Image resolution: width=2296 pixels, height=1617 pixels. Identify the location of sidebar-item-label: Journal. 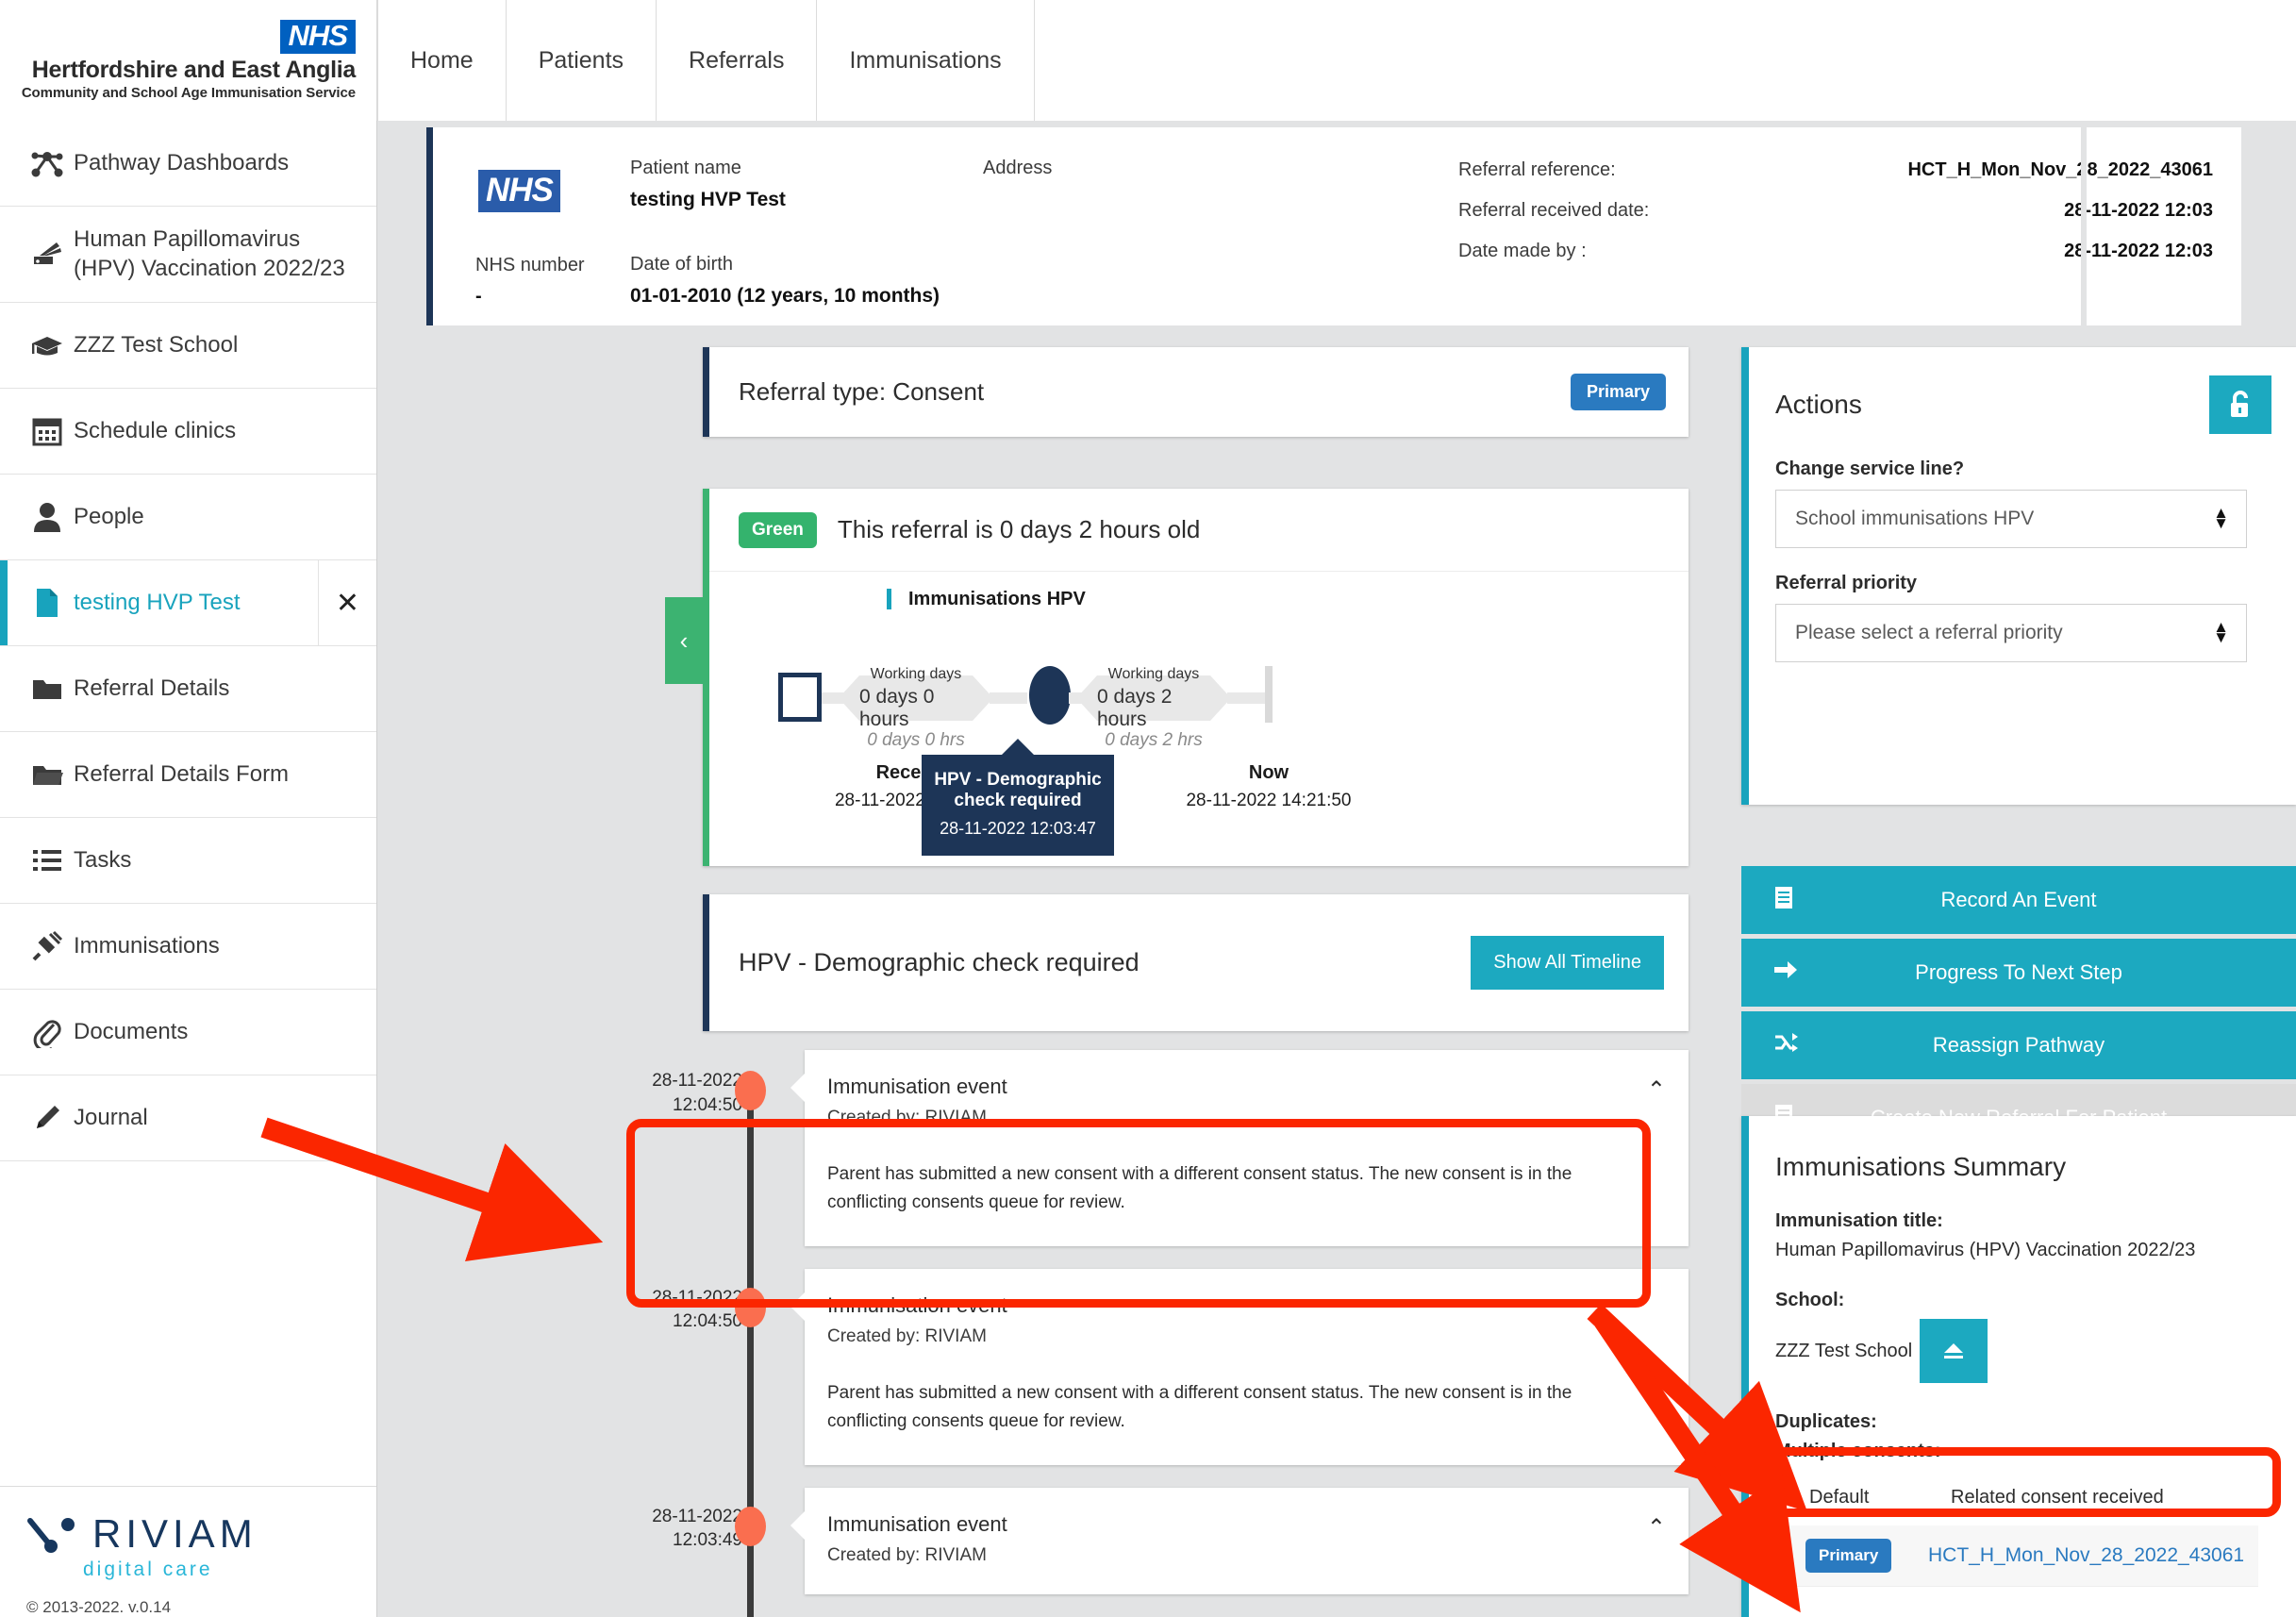
(111, 1117).